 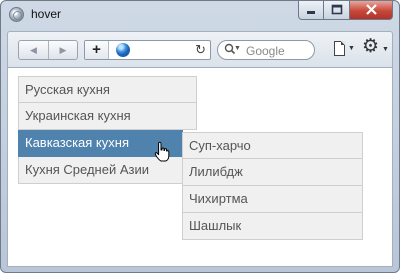 I want to click on menu-item-label: Кавказская кухня, so click(x=77, y=142).